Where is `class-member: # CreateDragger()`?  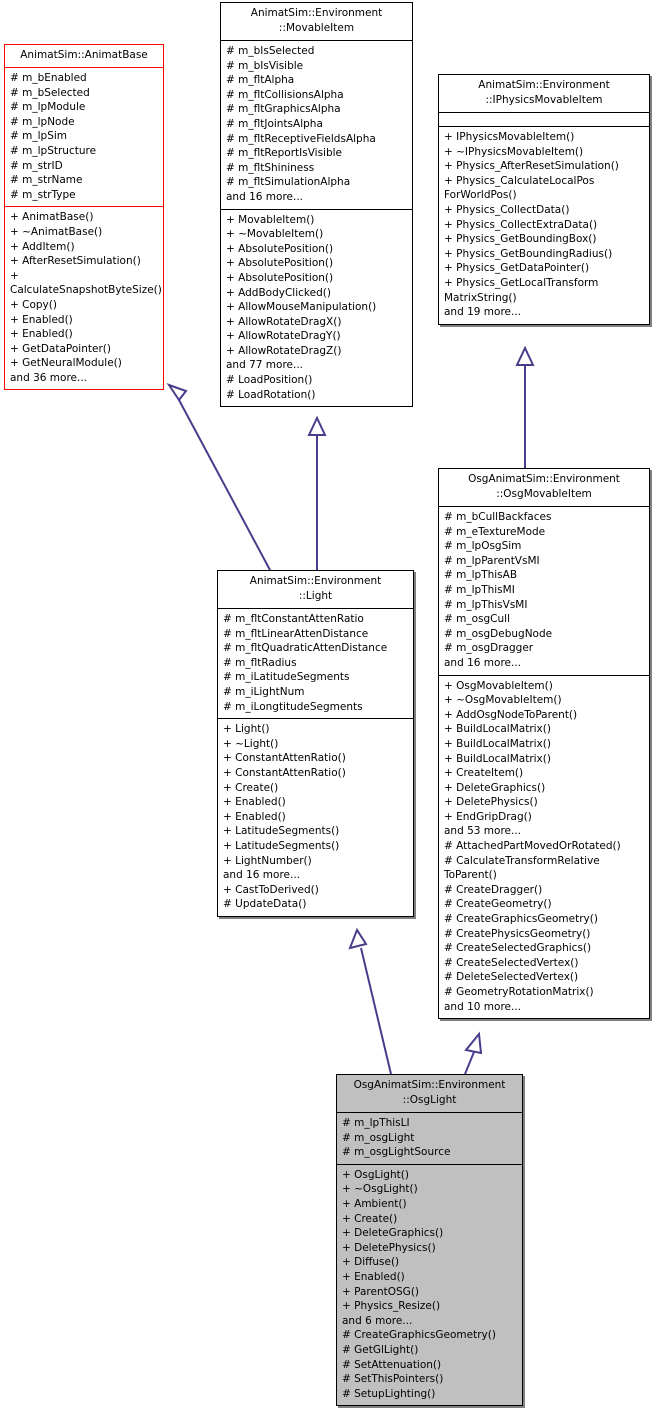
class-member: # CreateDragger() is located at coordinates (493, 889).